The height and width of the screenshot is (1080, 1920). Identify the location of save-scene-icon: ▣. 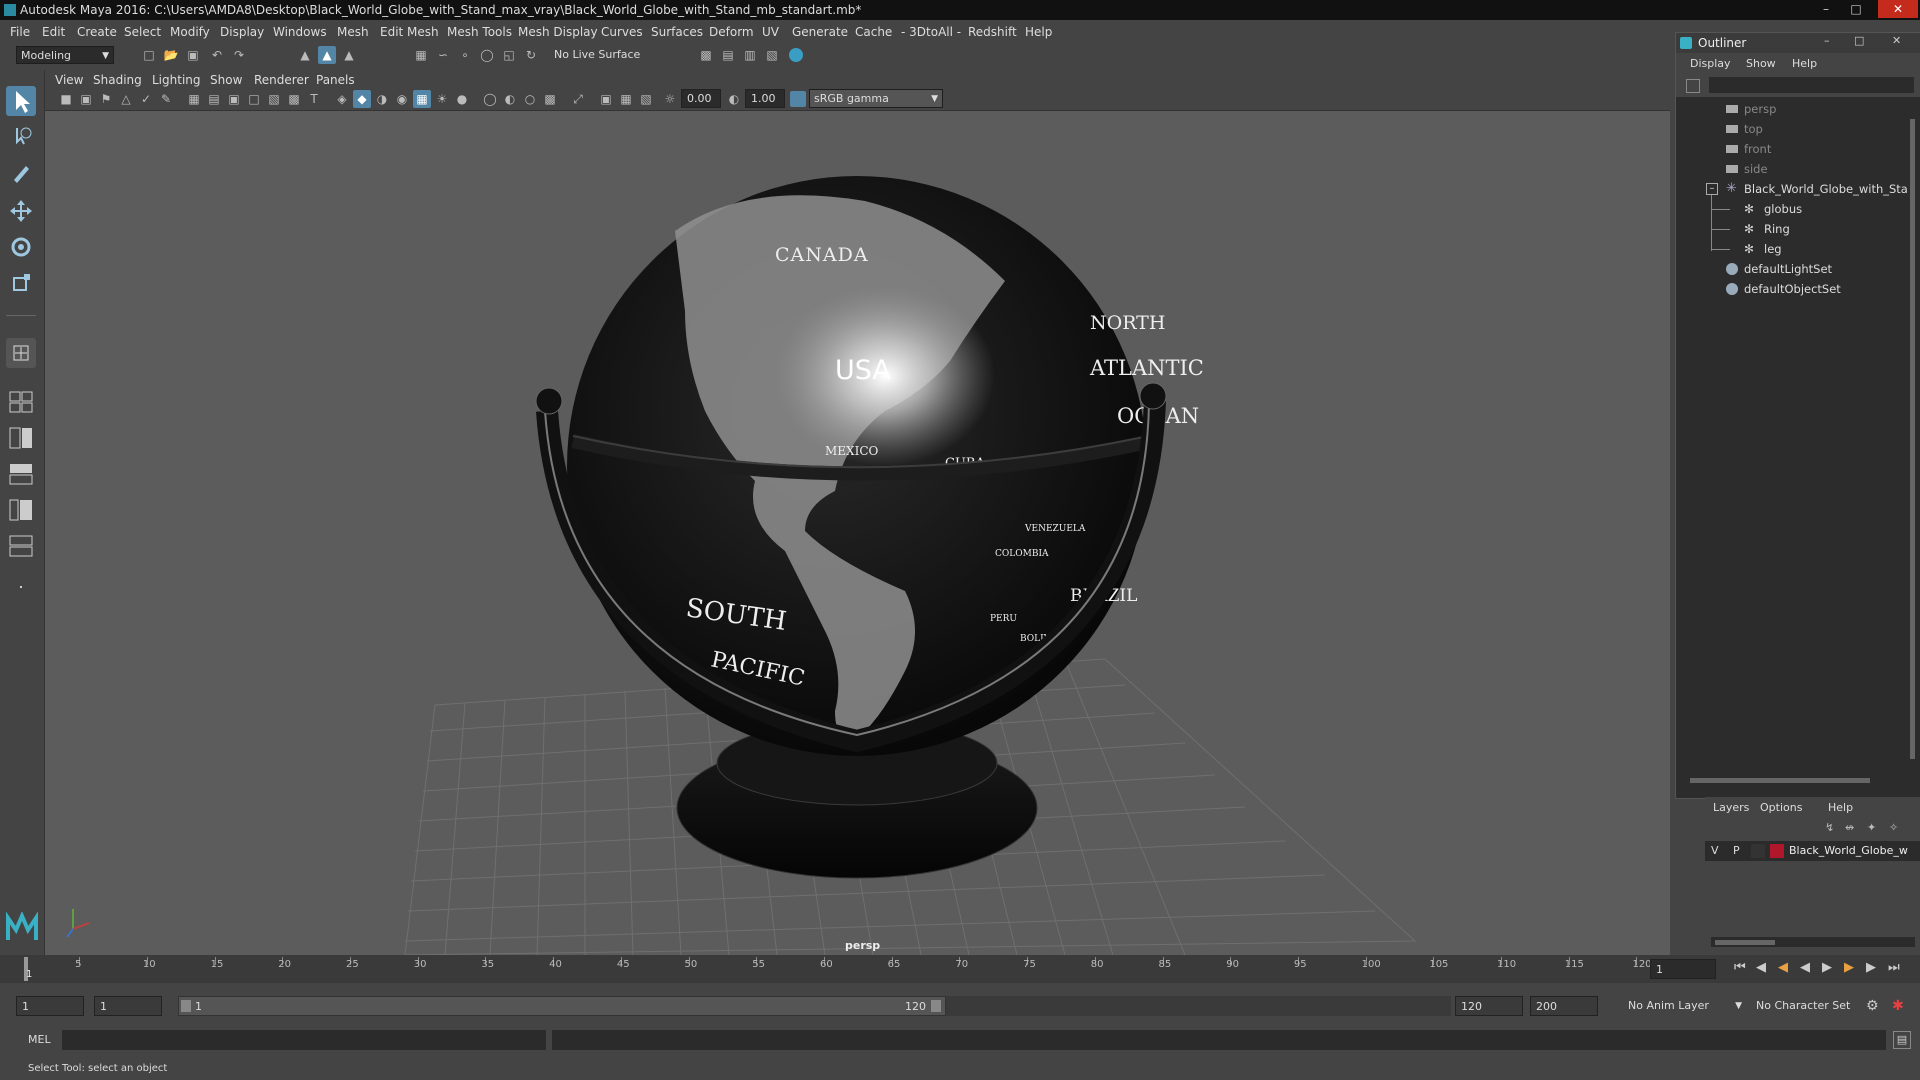
(193, 55).